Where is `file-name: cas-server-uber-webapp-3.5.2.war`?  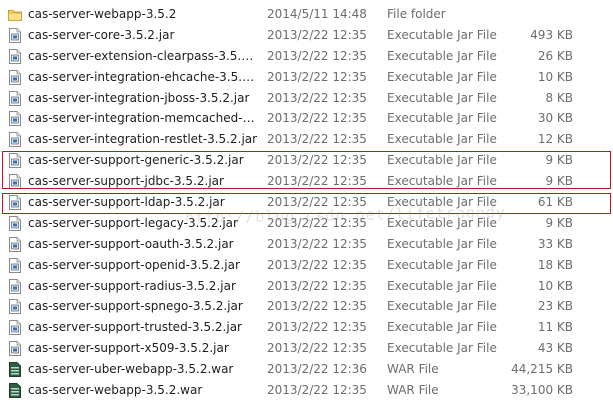 file-name: cas-server-uber-webapp-3.5.2.war is located at coordinates (131, 369).